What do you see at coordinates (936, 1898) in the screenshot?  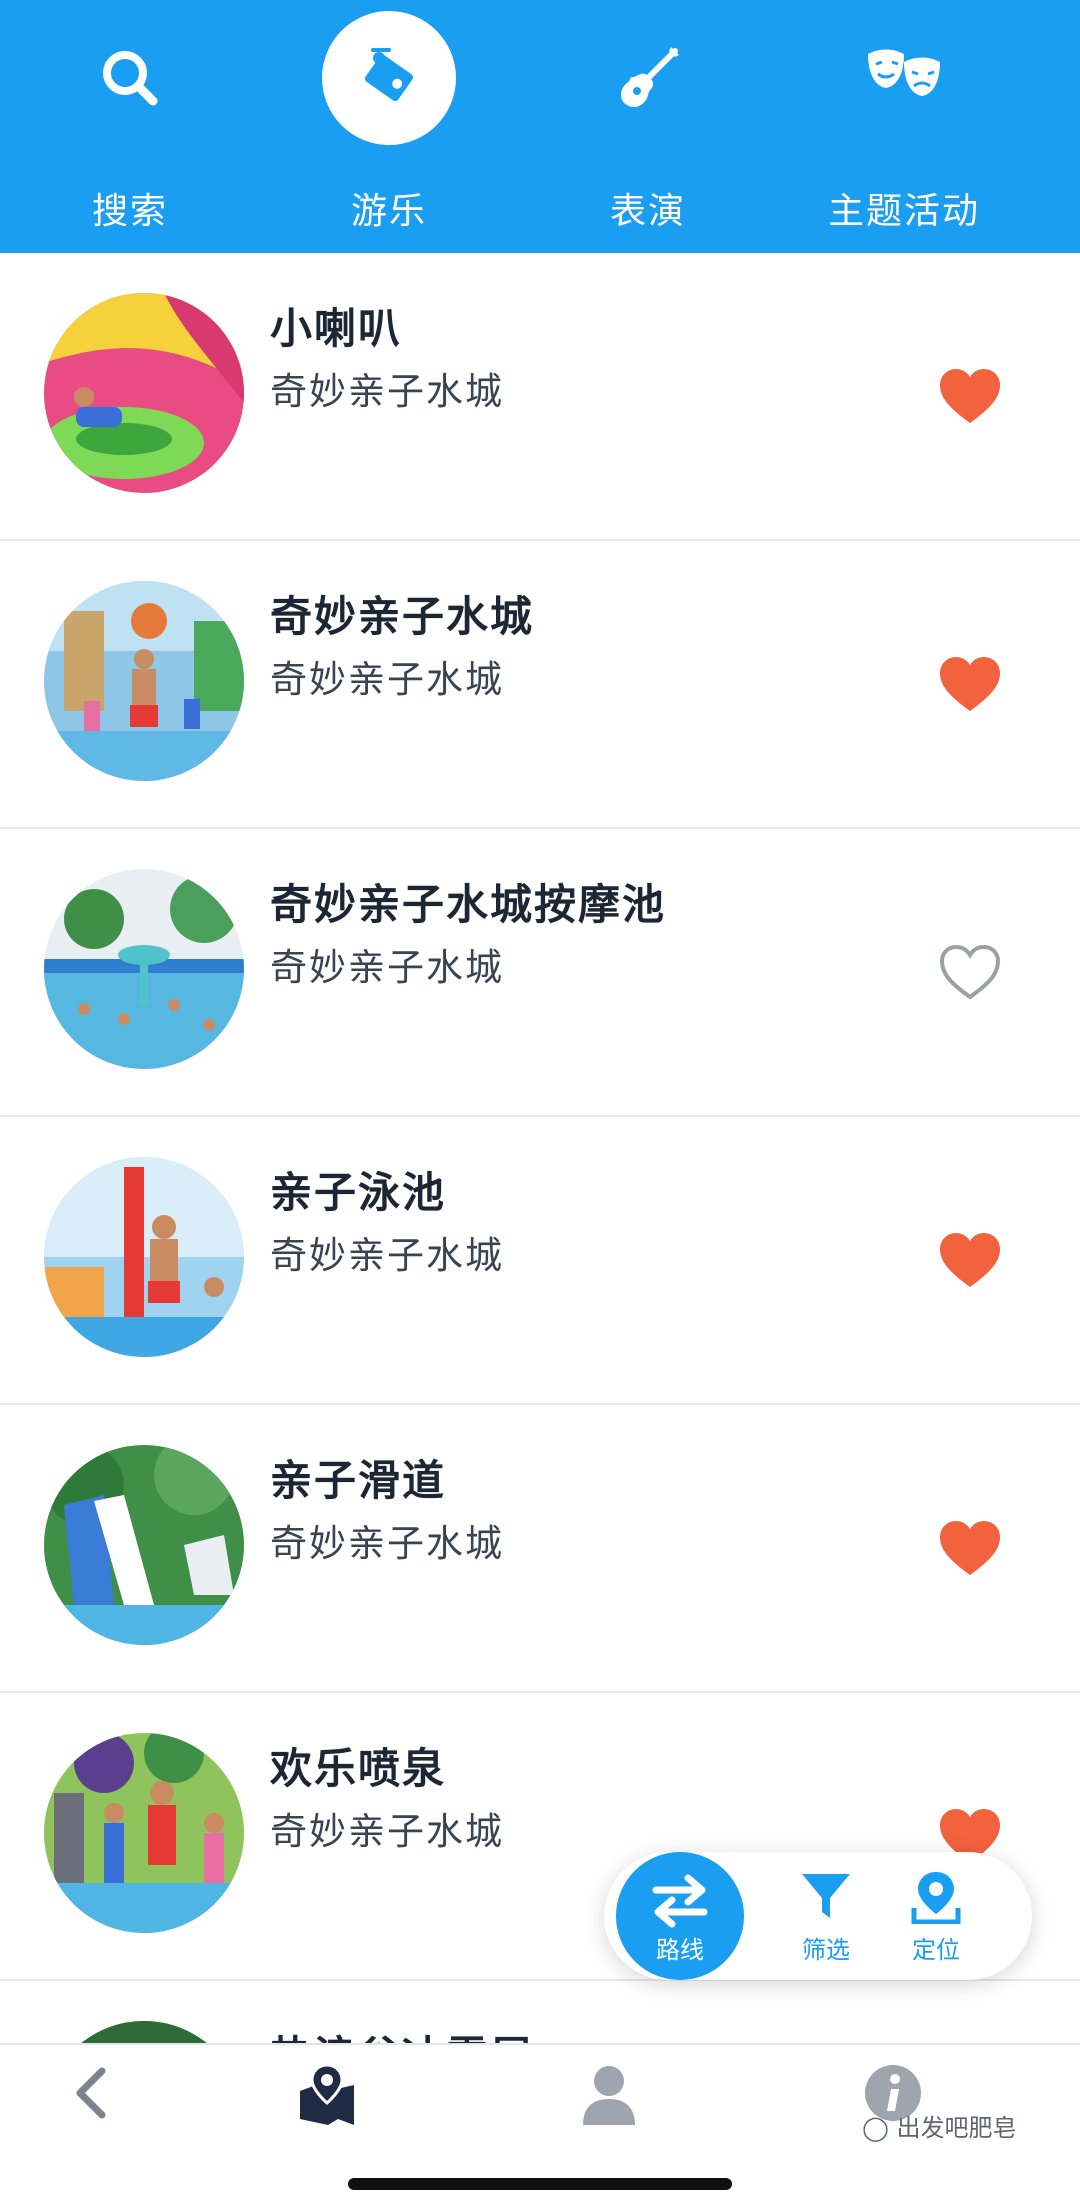 I see `location-pin-icon` at bounding box center [936, 1898].